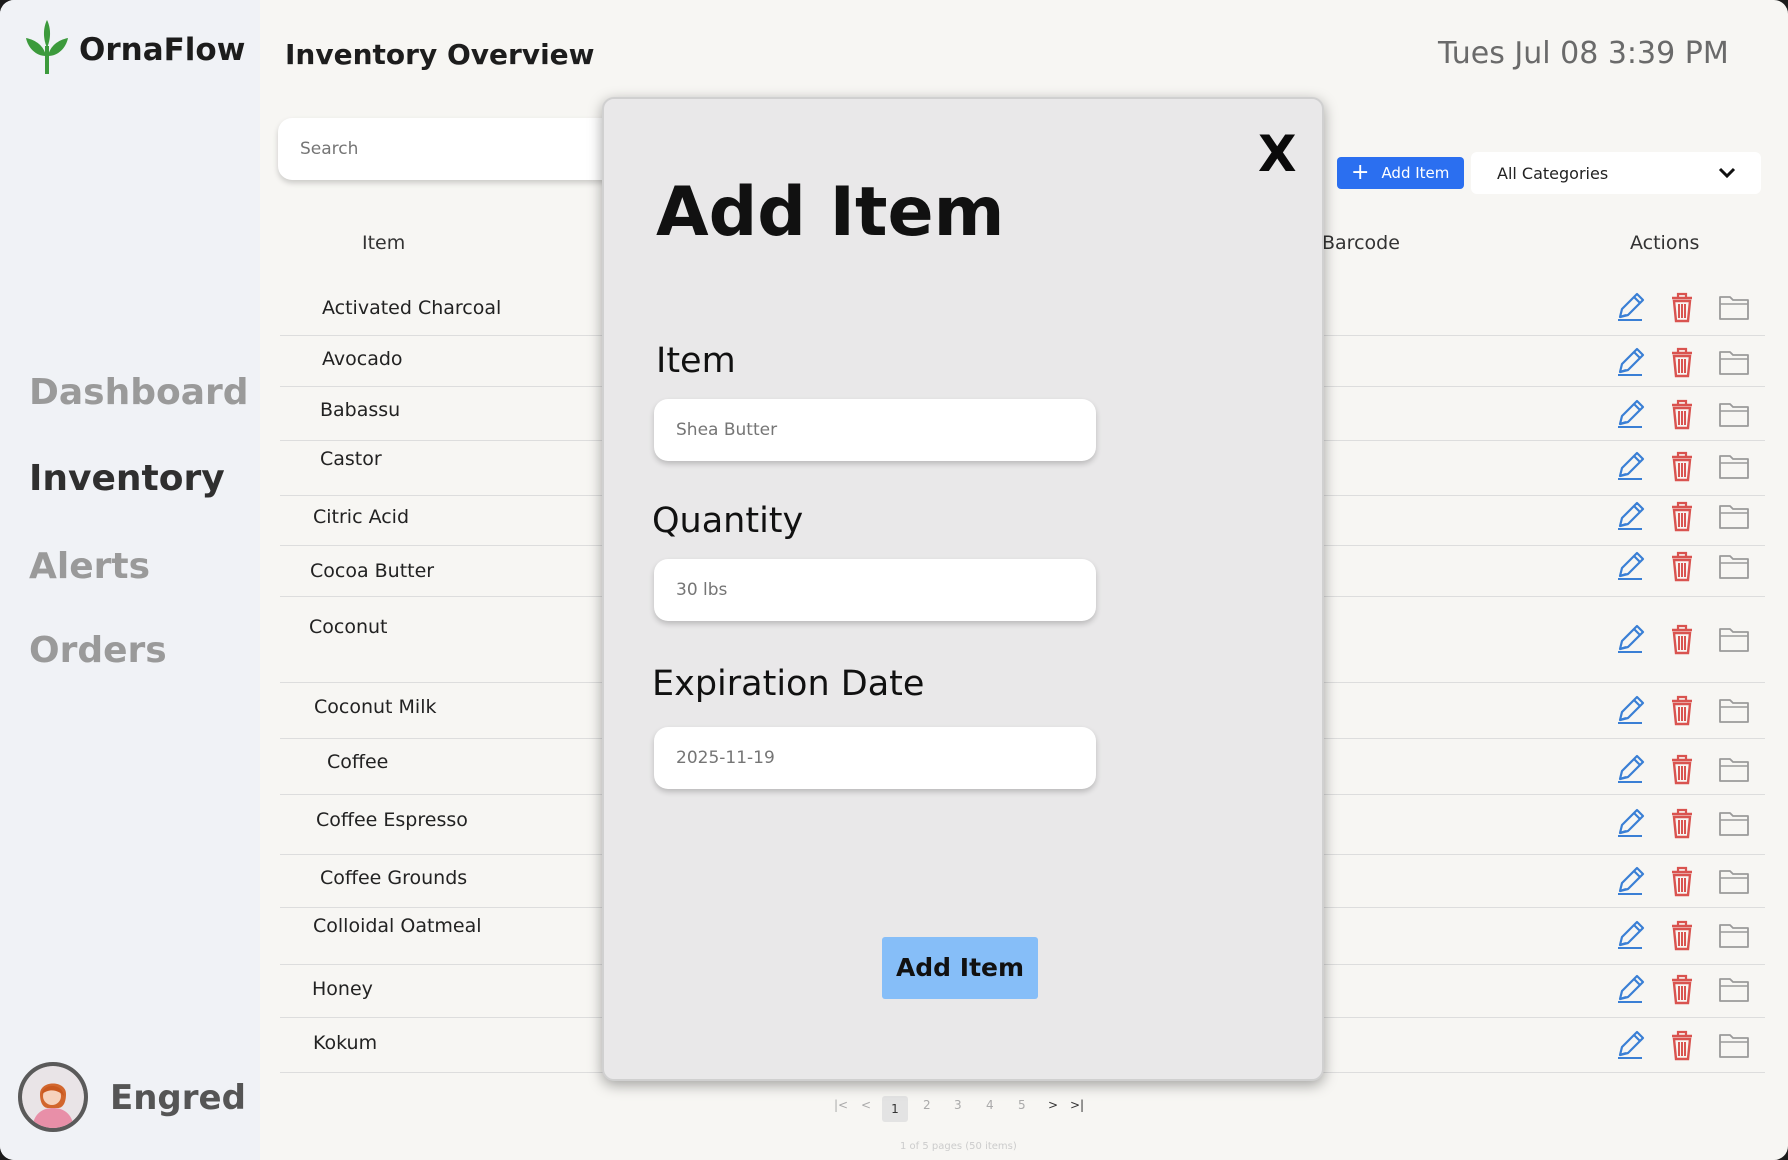  What do you see at coordinates (392, 820) in the screenshot?
I see `table-row-item-label: Coffee Espresso` at bounding box center [392, 820].